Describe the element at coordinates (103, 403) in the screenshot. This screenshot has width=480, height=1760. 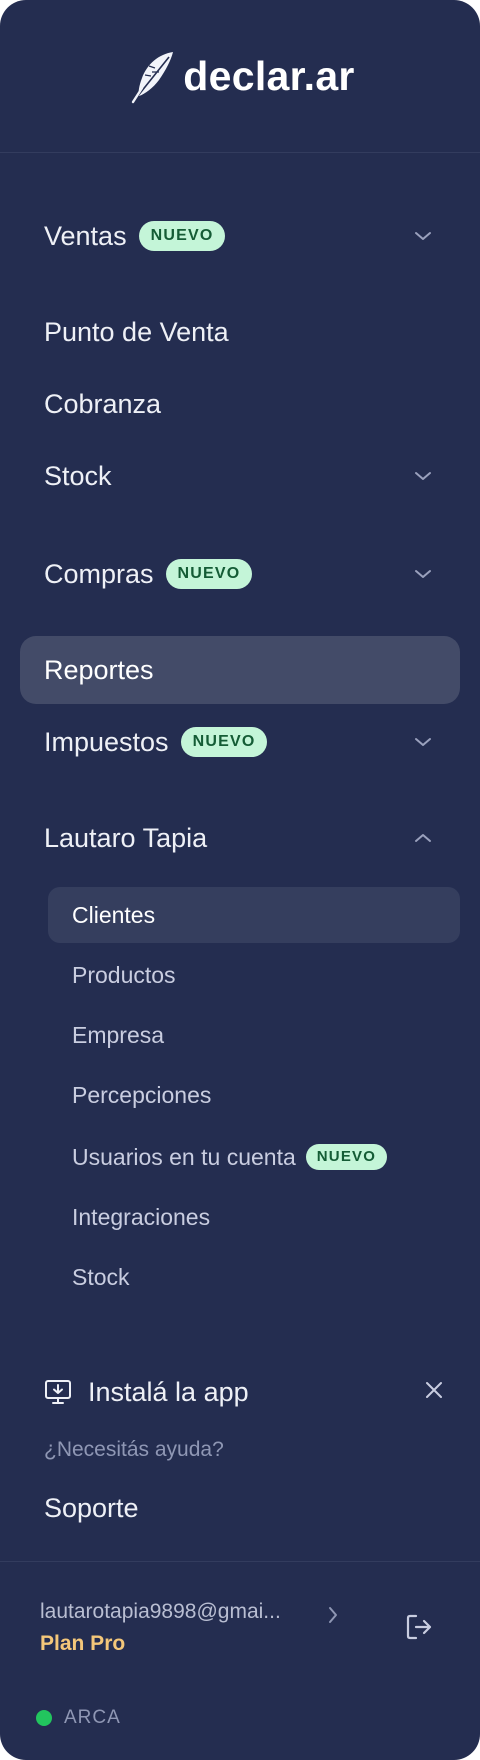
I see `nav-cobranza-label: Cobranza` at that location.